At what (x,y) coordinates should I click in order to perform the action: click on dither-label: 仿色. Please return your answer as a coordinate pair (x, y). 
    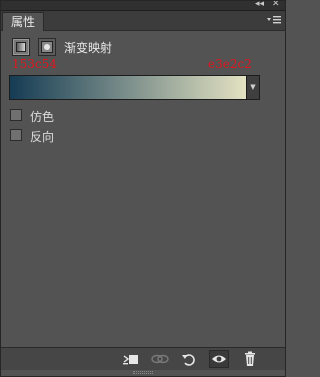
    Looking at the image, I should click on (42, 117).